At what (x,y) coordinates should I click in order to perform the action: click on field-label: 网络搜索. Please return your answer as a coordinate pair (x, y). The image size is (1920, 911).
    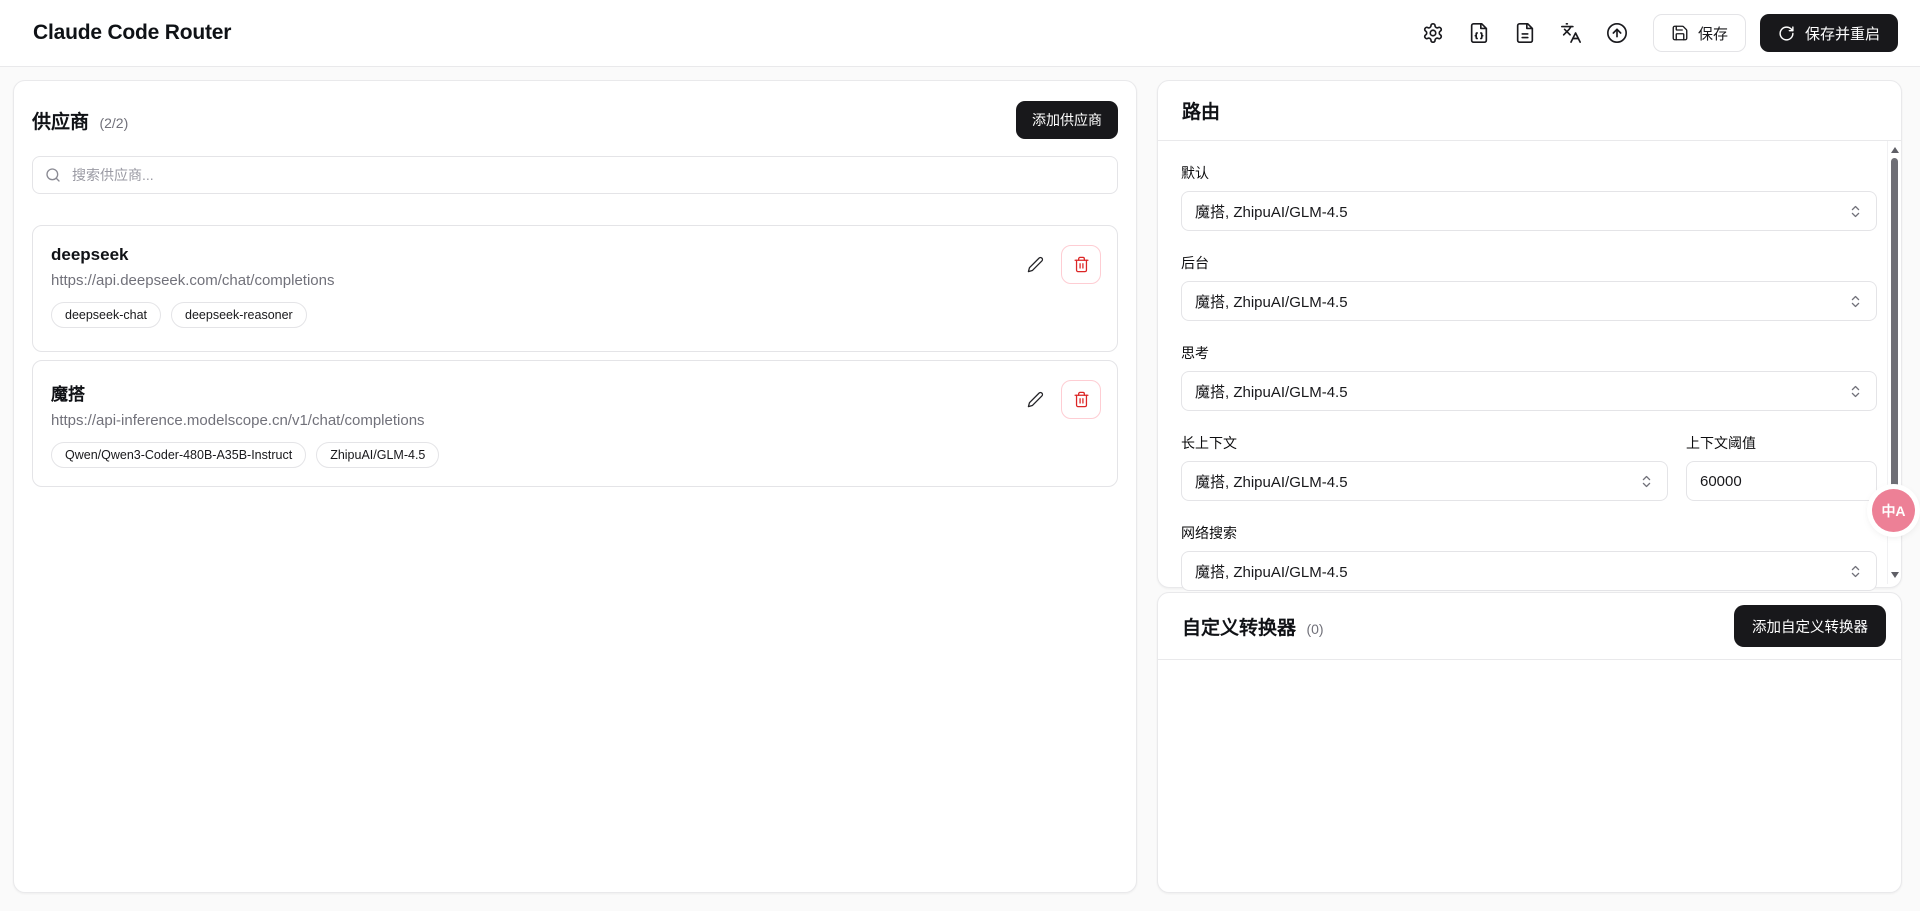
    Looking at the image, I should click on (1209, 533).